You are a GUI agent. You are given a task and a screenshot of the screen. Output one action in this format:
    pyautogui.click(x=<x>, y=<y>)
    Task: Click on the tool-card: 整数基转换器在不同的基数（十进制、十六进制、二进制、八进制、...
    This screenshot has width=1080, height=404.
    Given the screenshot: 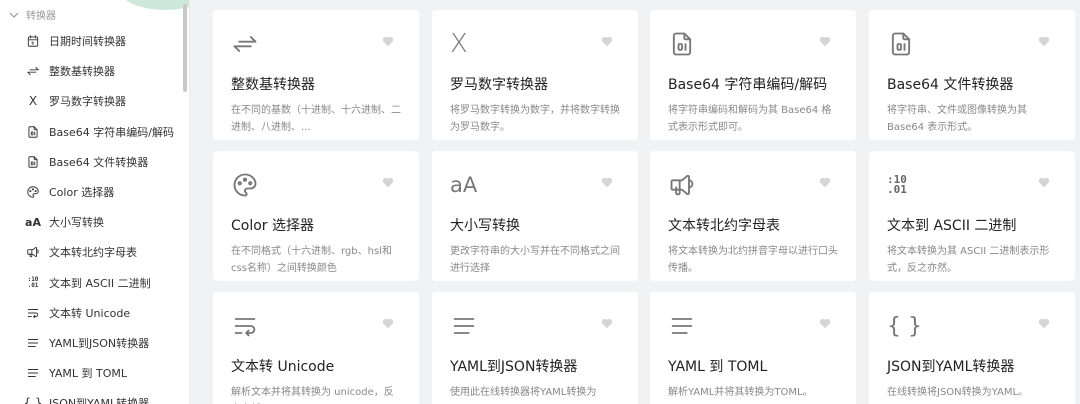 What is the action you would take?
    pyautogui.click(x=316, y=75)
    